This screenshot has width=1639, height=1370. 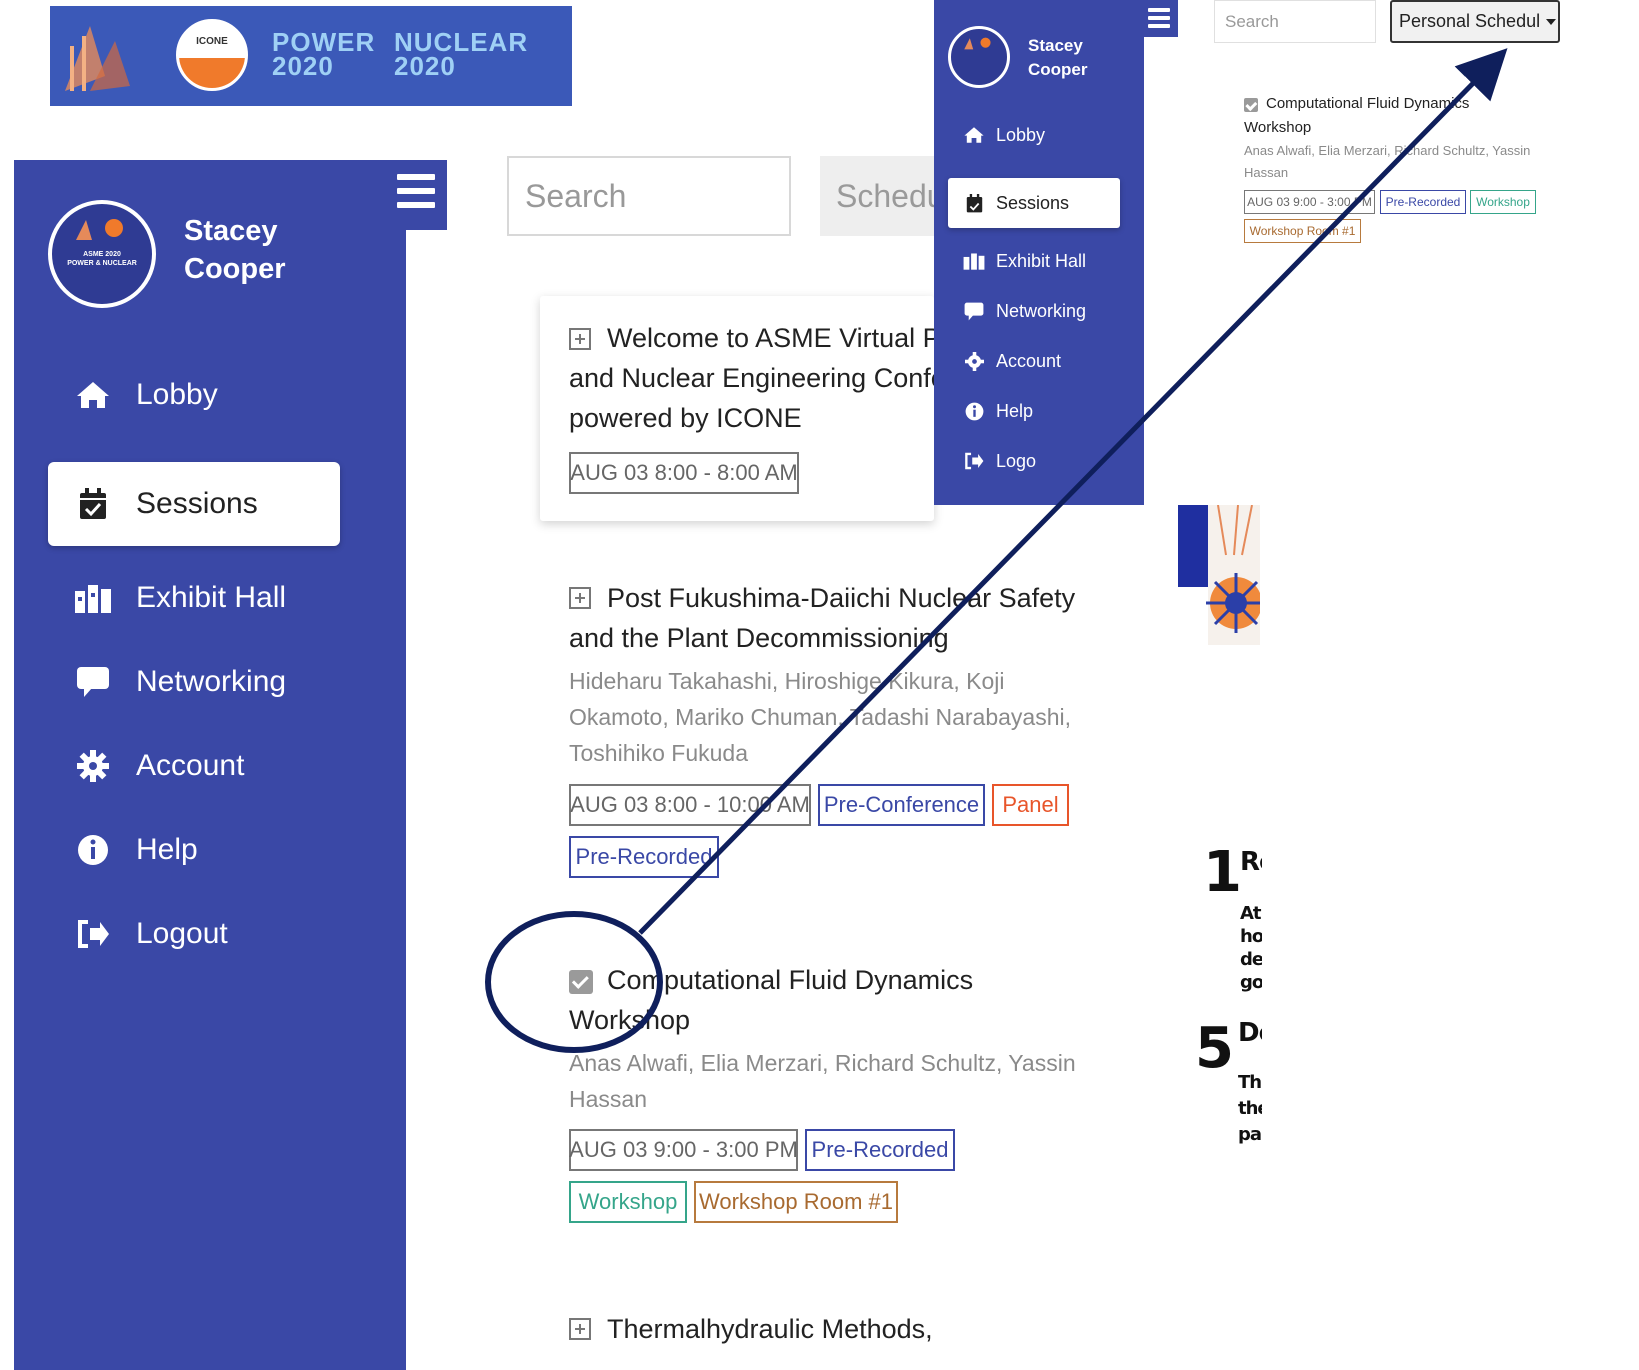 What do you see at coordinates (102, 254) in the screenshot?
I see `avatar: ASME 2020 POWER & NUCLEAR` at bounding box center [102, 254].